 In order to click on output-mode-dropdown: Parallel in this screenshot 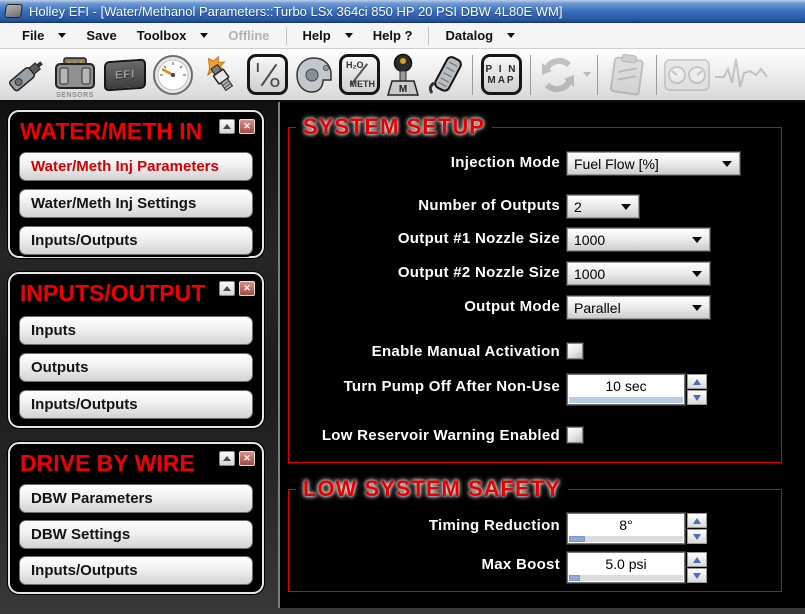, I will do `click(638, 307)`.